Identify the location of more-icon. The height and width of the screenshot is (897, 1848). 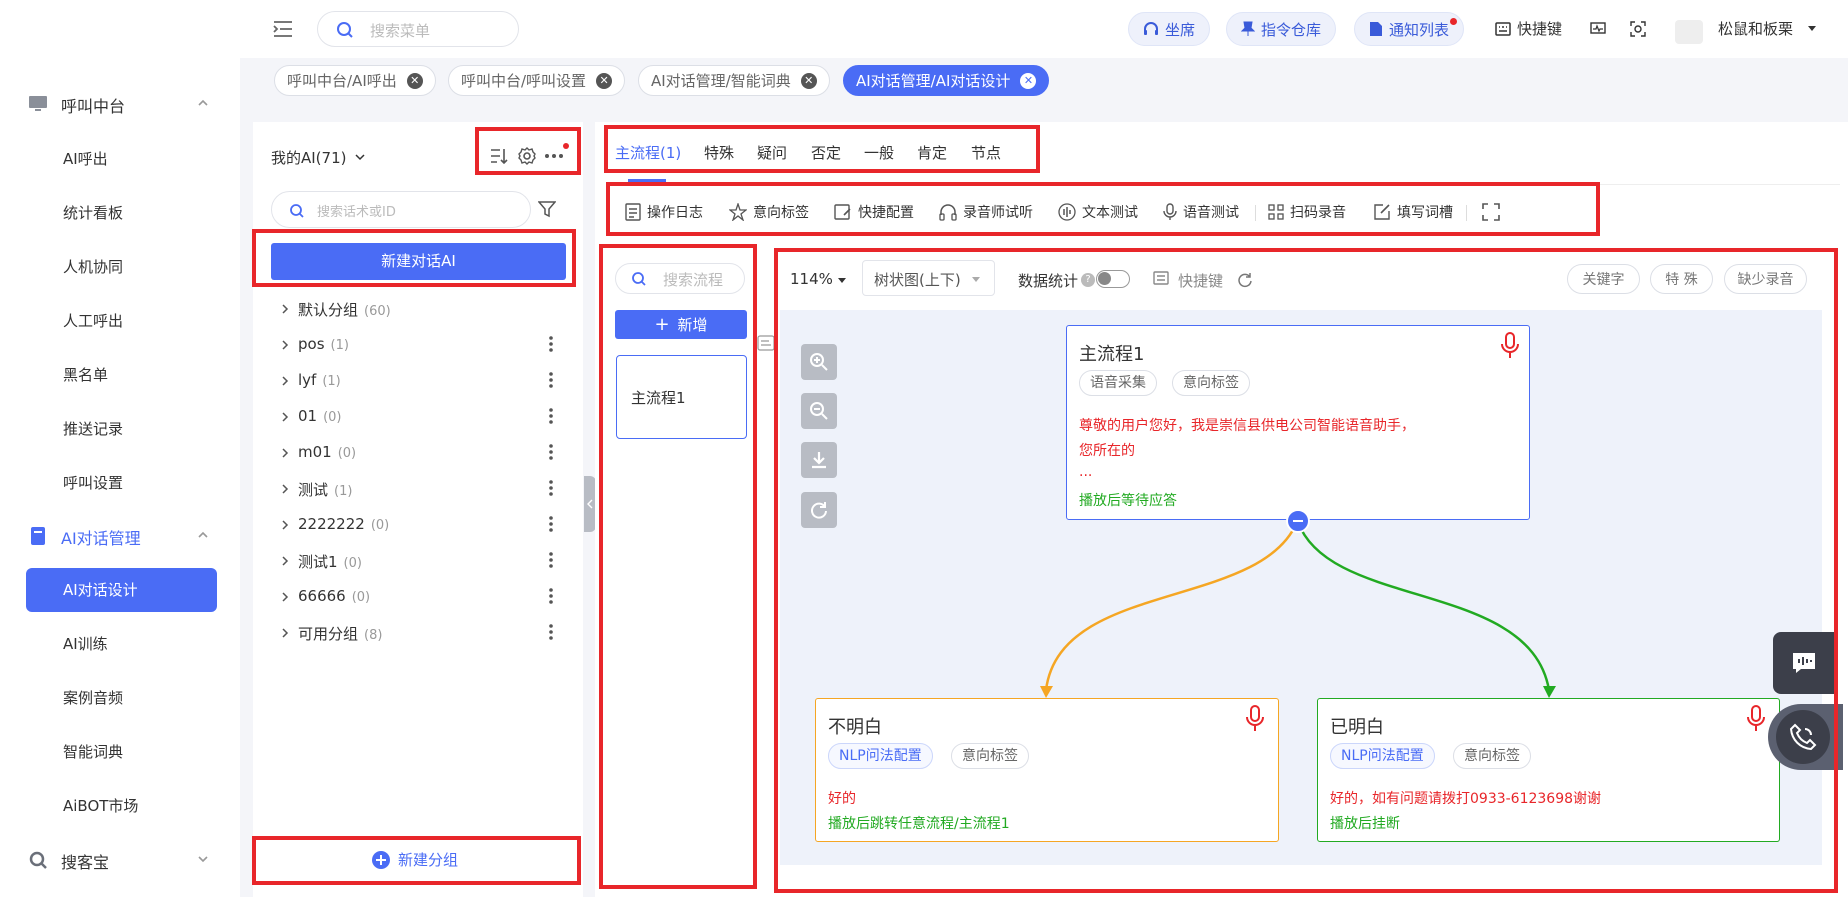
(554, 156).